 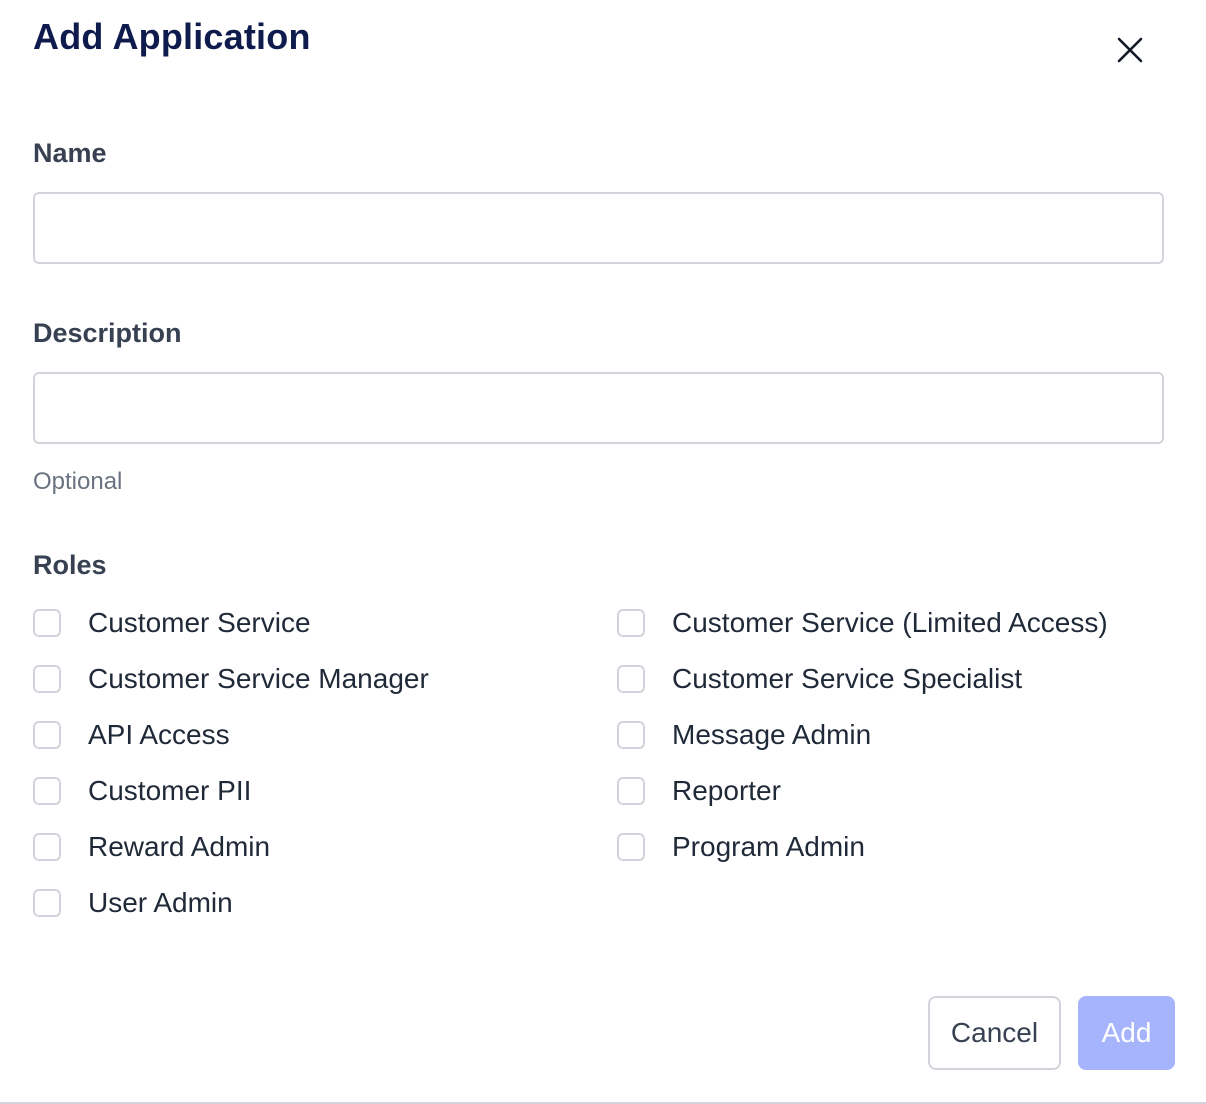 What do you see at coordinates (70, 153) in the screenshot?
I see `name-label: Name` at bounding box center [70, 153].